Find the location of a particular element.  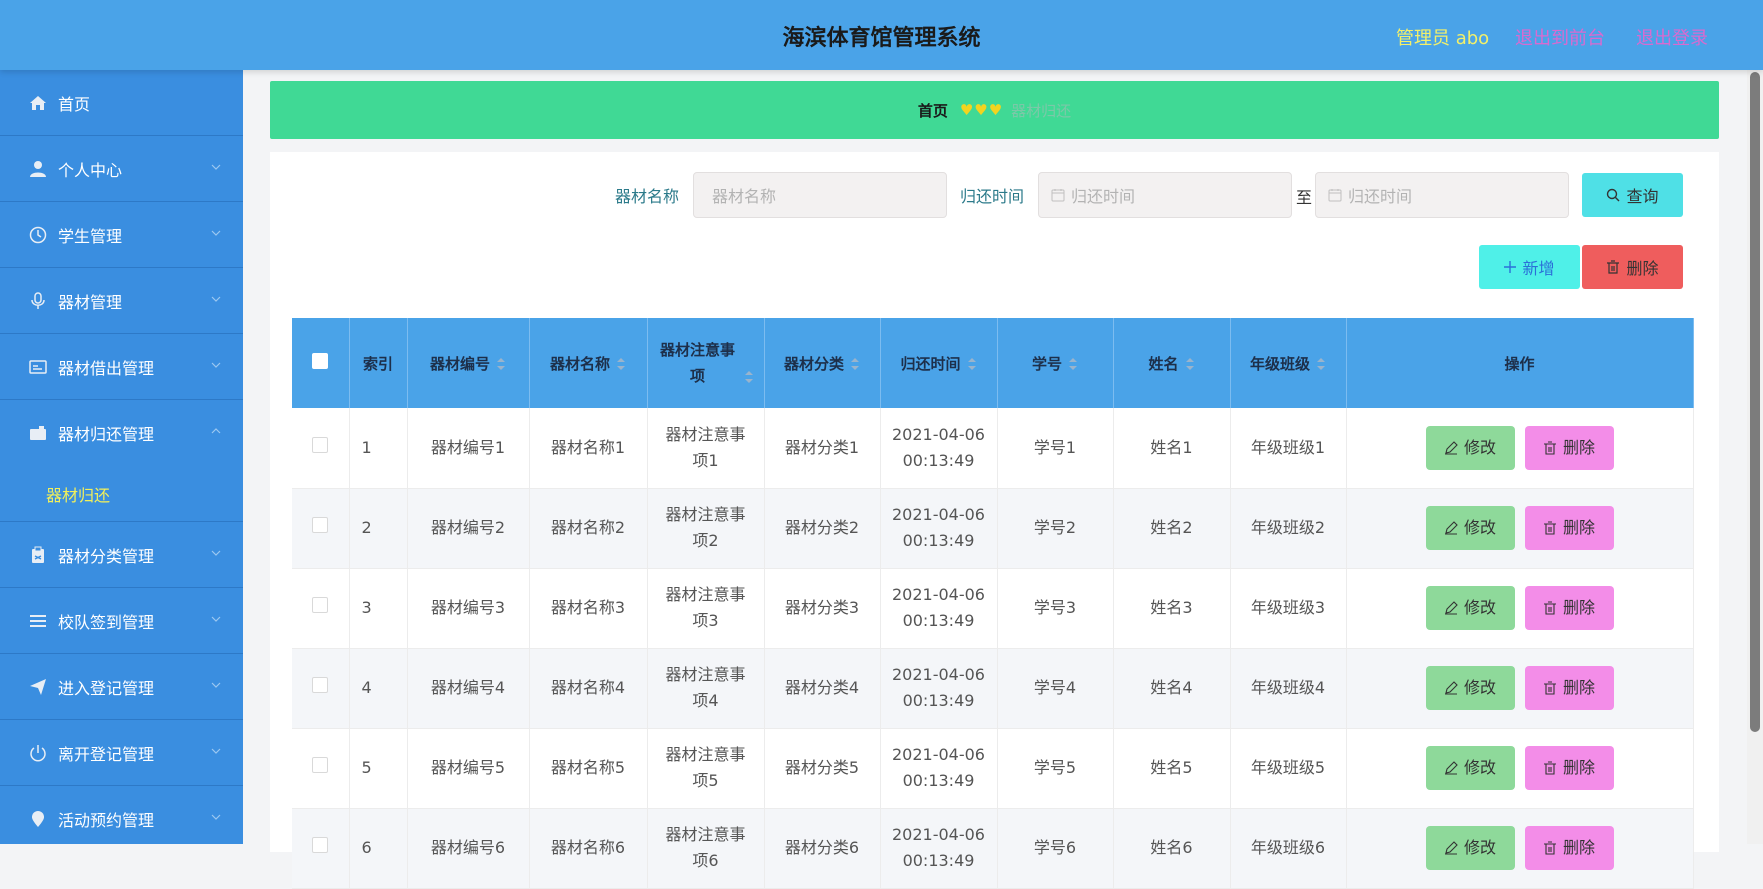

sidebar-item-categories: 器材分类管理 is located at coordinates (121, 555).